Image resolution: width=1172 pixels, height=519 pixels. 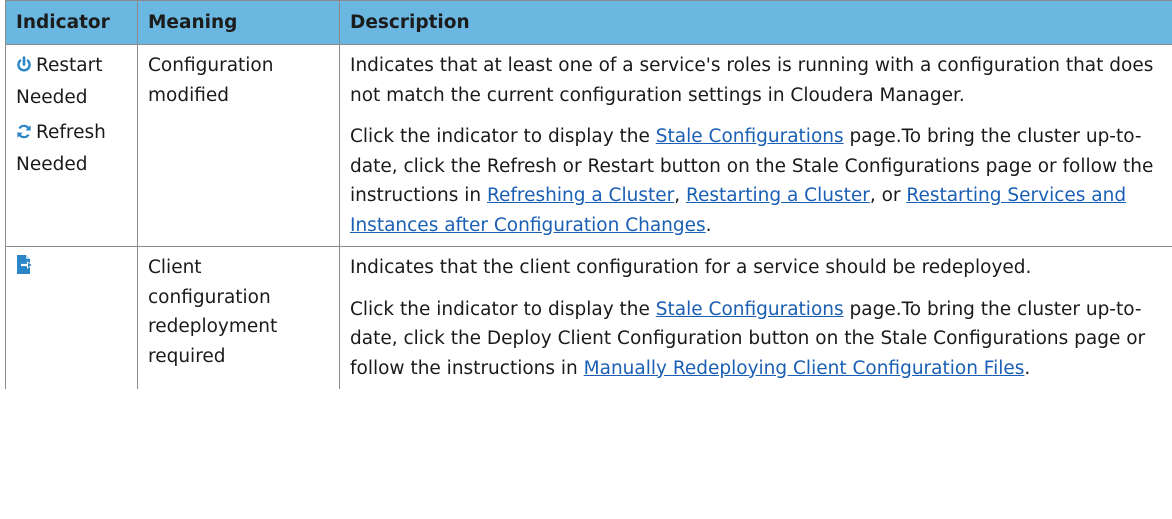 I want to click on meaning-cell: Configuration modified, so click(x=238, y=145).